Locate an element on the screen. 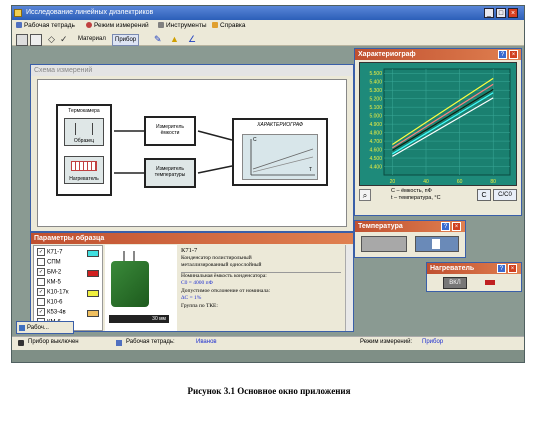 This screenshot has height=436, width=538. menu-measure-mode: Режим измерений is located at coordinates (117, 26).